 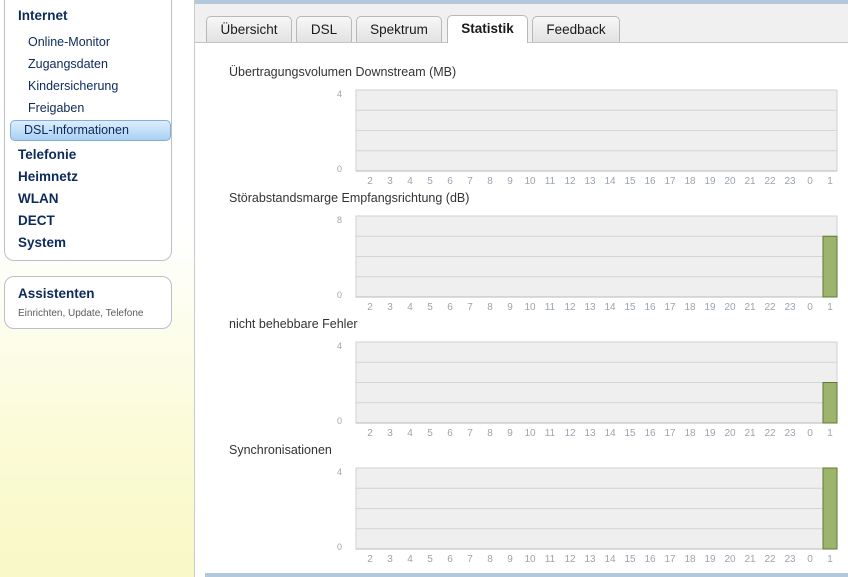 What do you see at coordinates (293, 324) in the screenshot?
I see `chart-title-fehler: nicht behebbare Fehler` at bounding box center [293, 324].